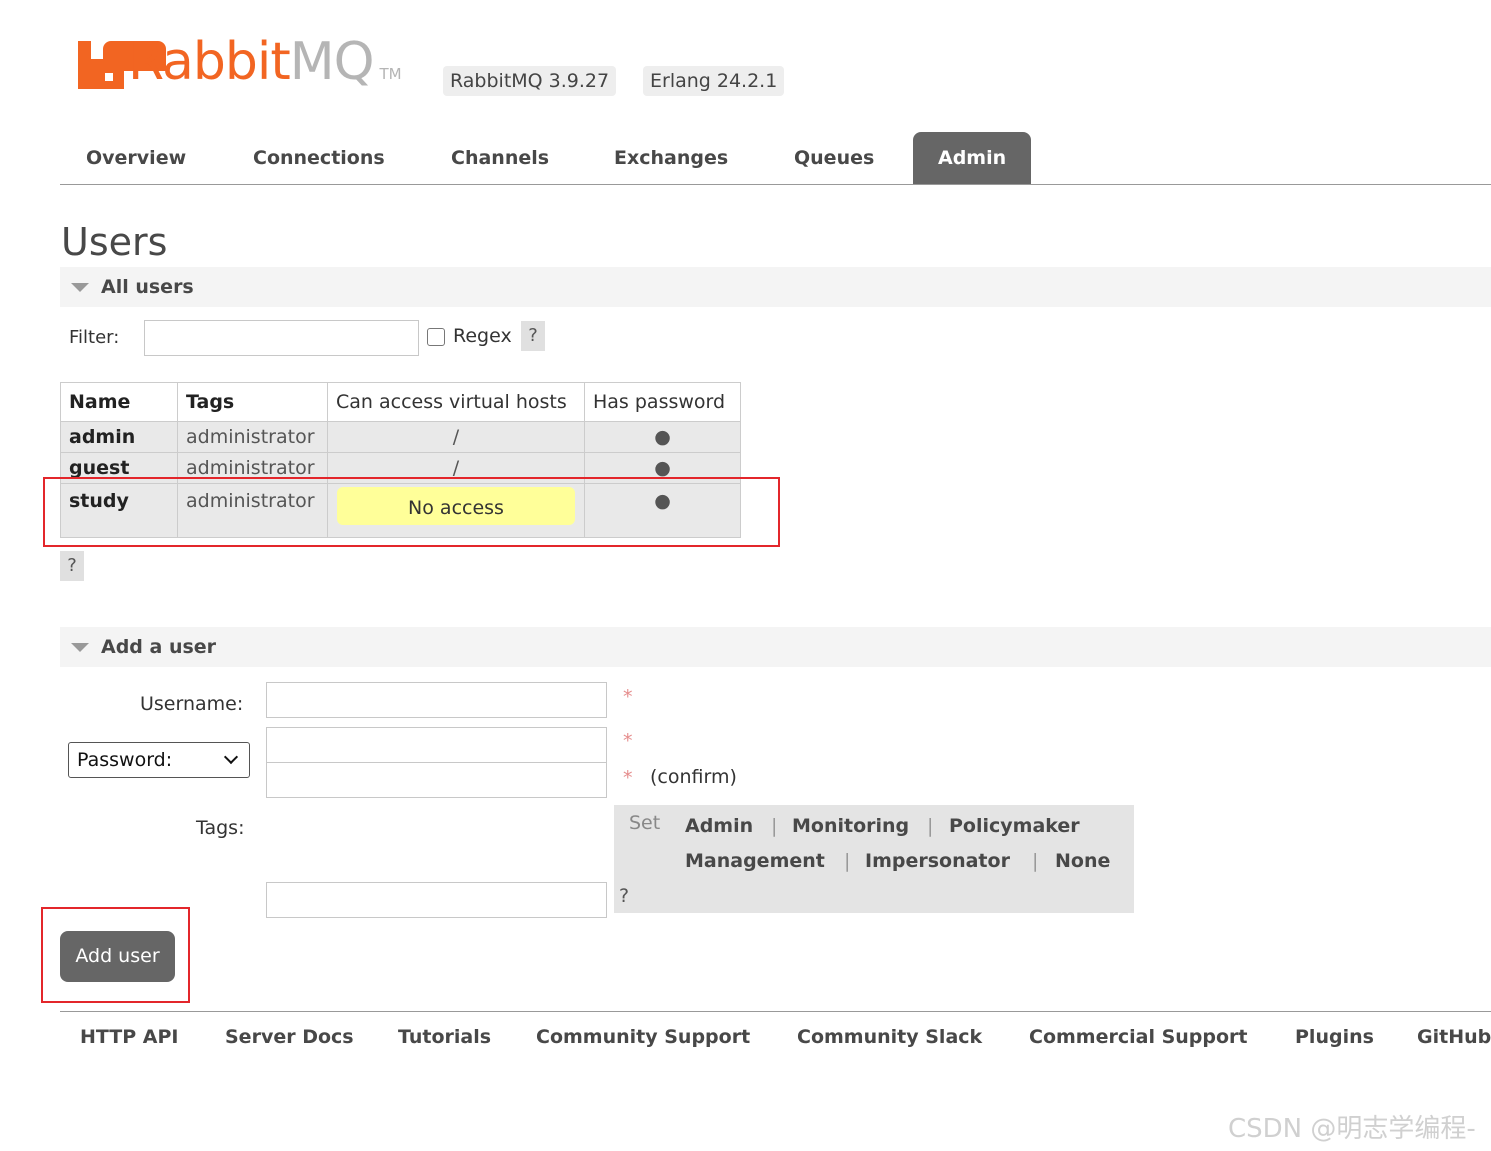 This screenshot has height=1151, width=1491. What do you see at coordinates (252, 402) in the screenshot?
I see `column-header-tags: Tags` at bounding box center [252, 402].